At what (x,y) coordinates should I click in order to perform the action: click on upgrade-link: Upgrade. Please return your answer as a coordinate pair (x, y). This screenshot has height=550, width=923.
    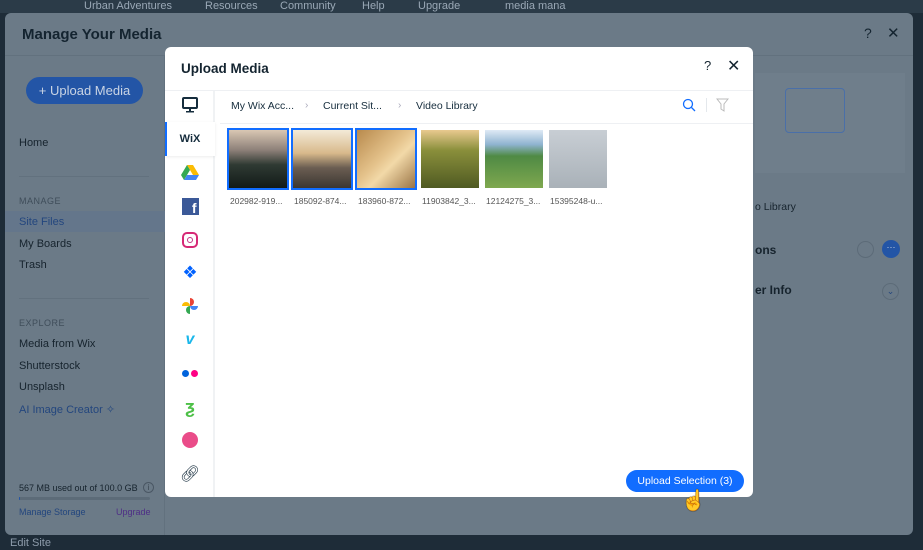
    Looking at the image, I should click on (133, 512).